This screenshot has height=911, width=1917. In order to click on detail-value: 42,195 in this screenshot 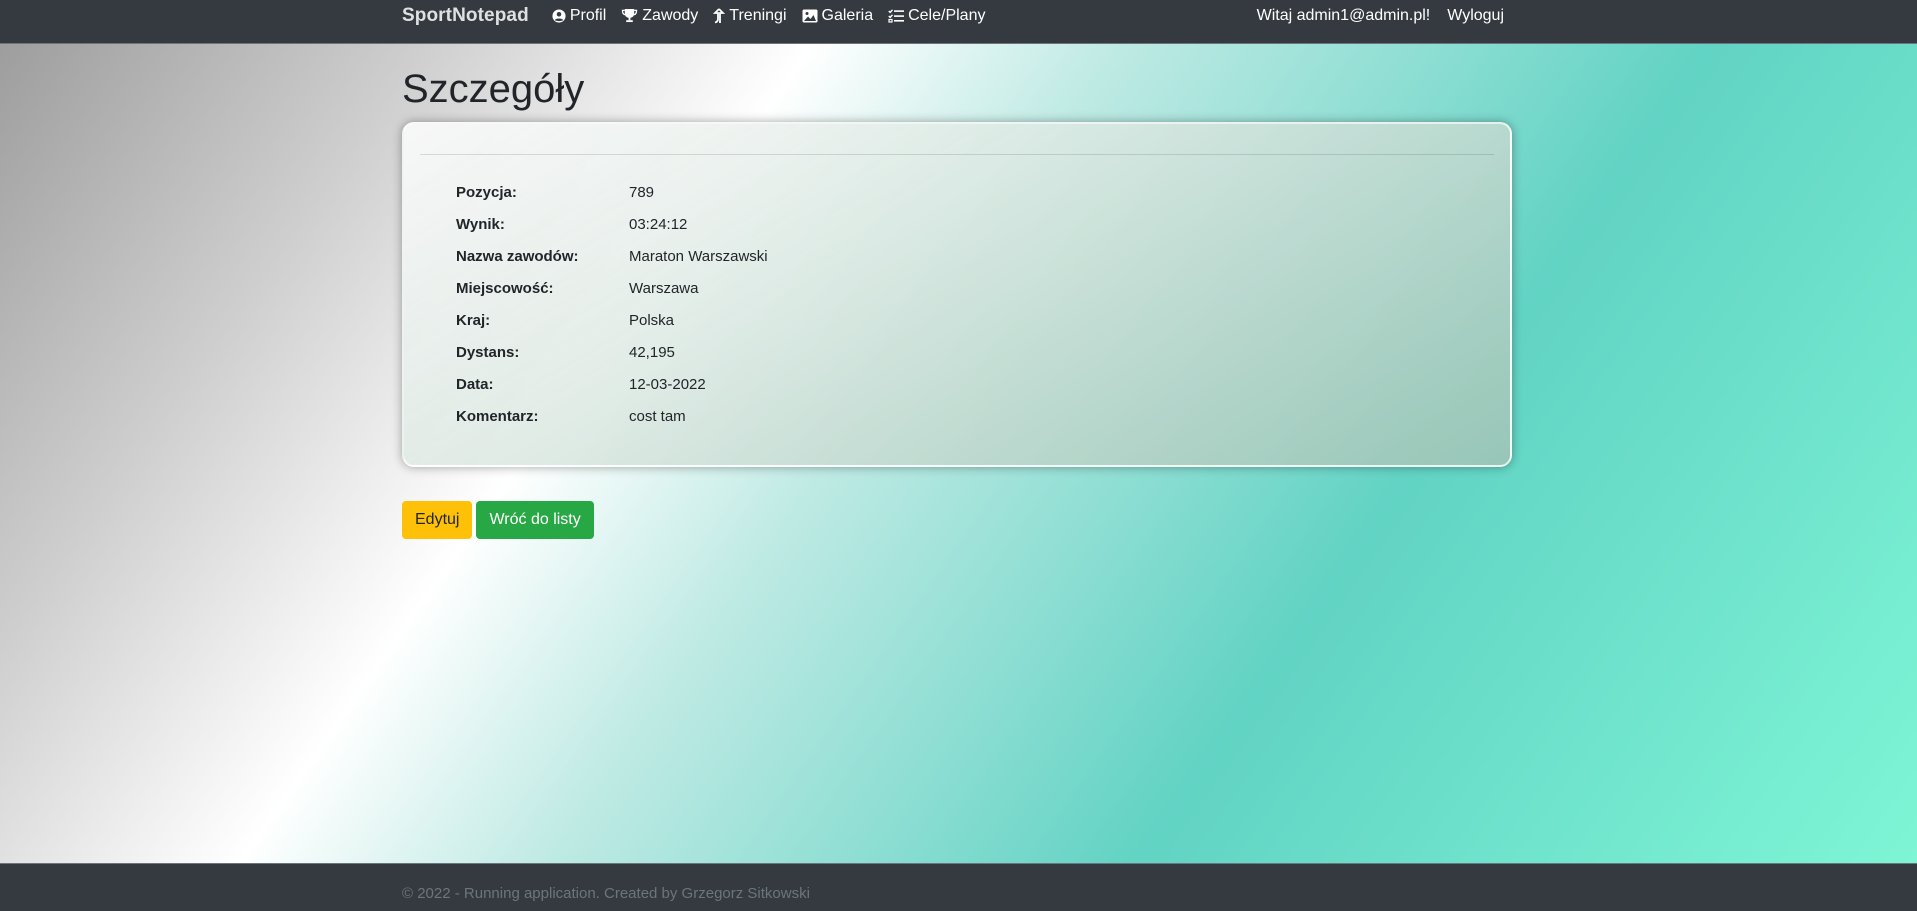, I will do `click(652, 352)`.